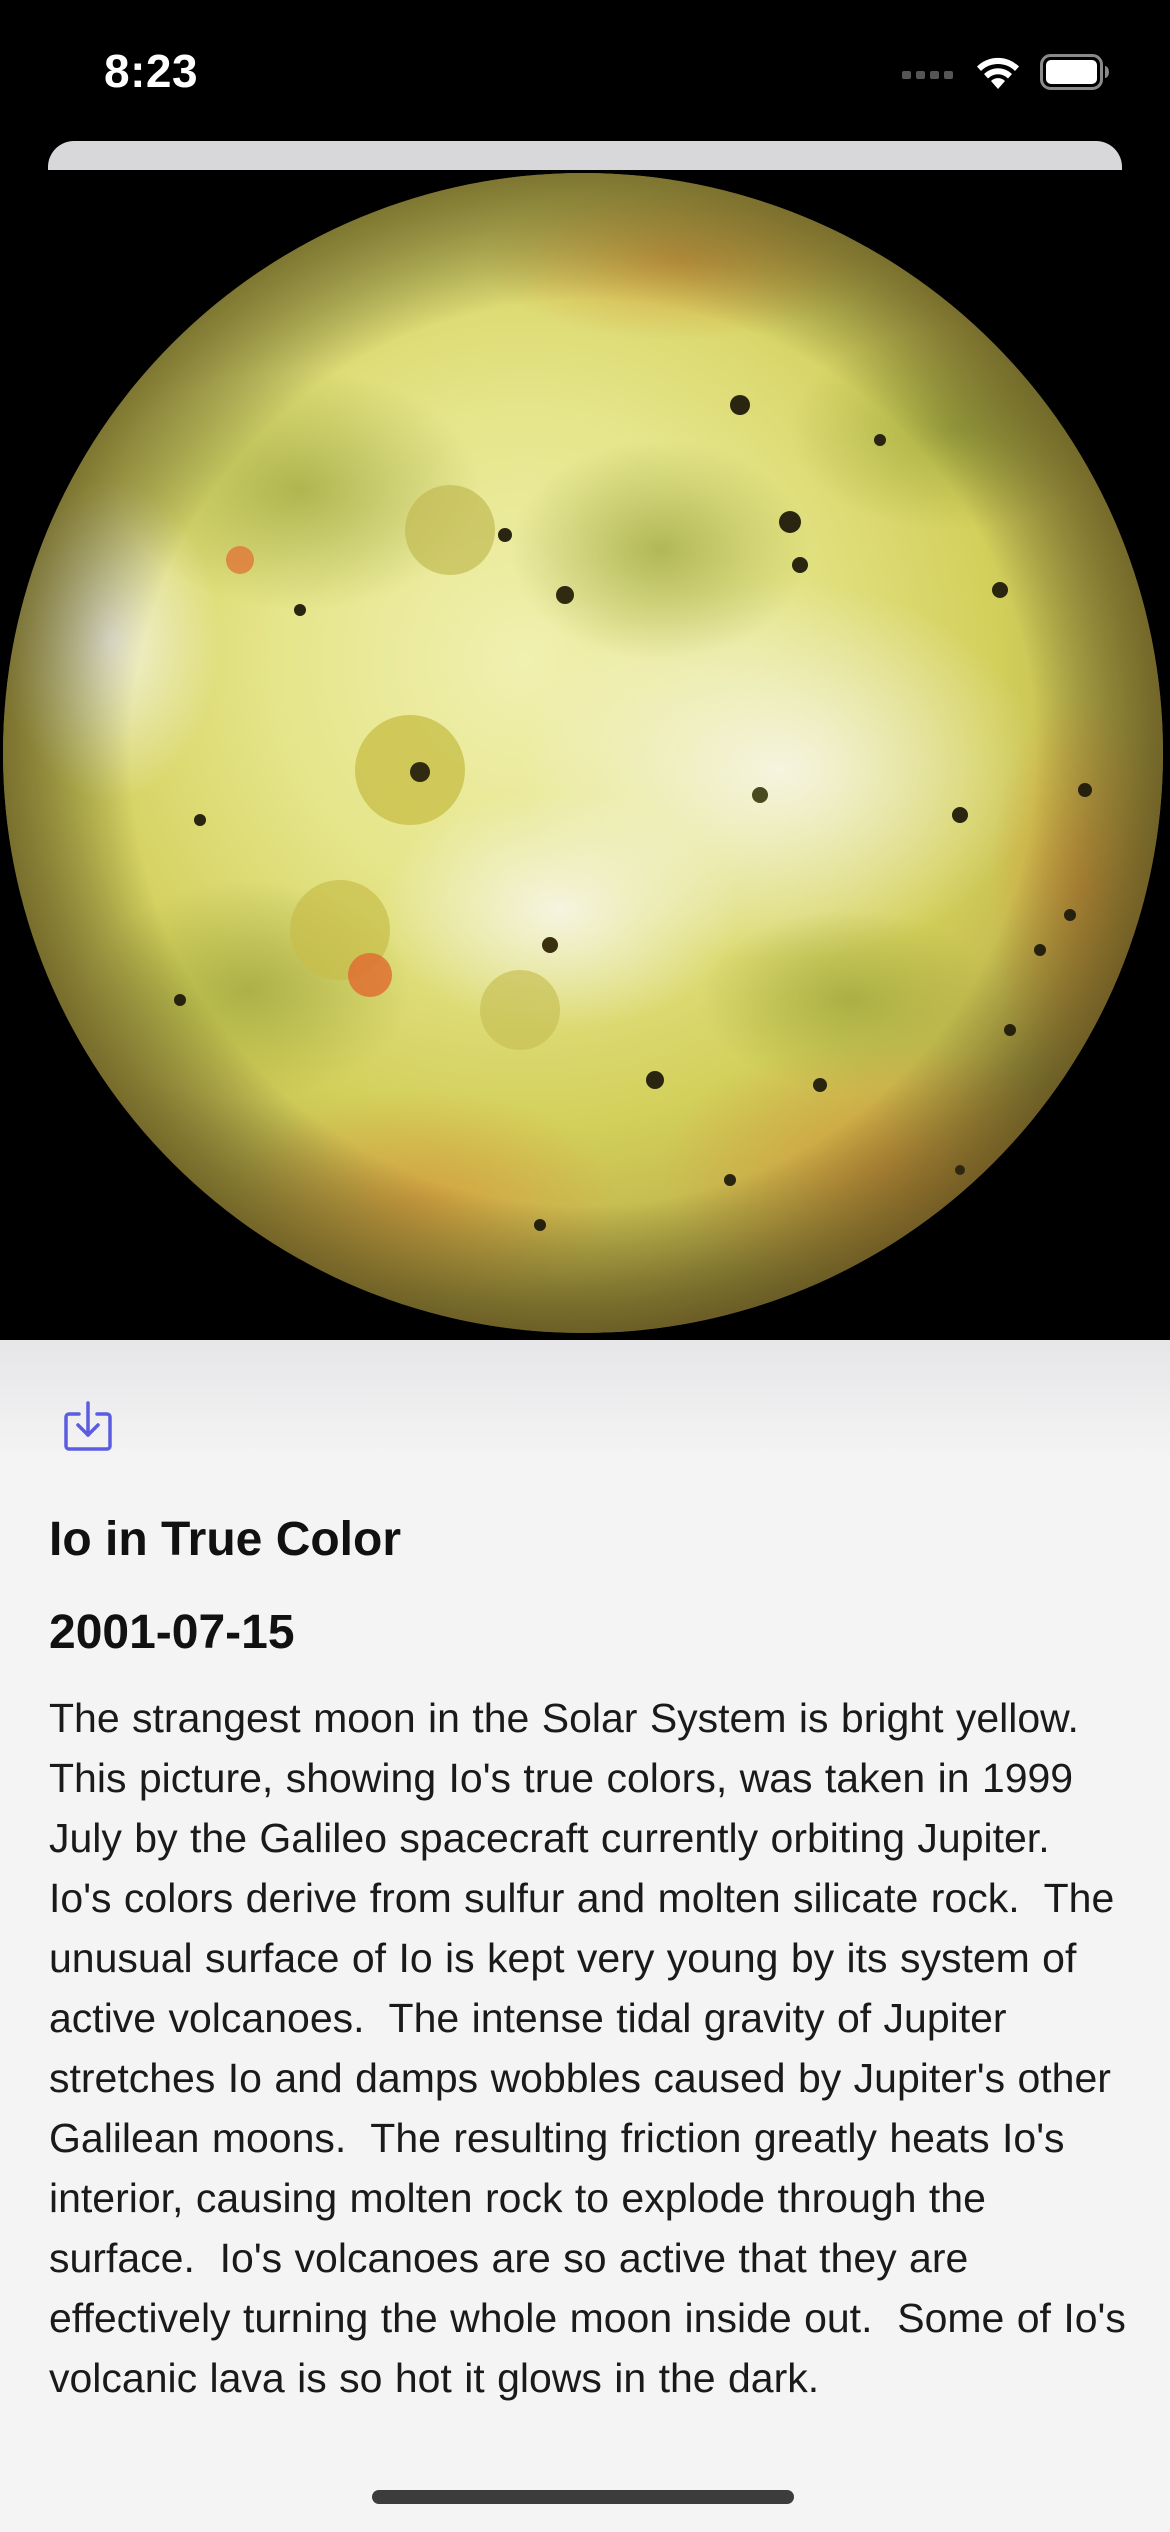 The width and height of the screenshot is (1170, 2532). I want to click on panel-shadow, so click(585, 1400).